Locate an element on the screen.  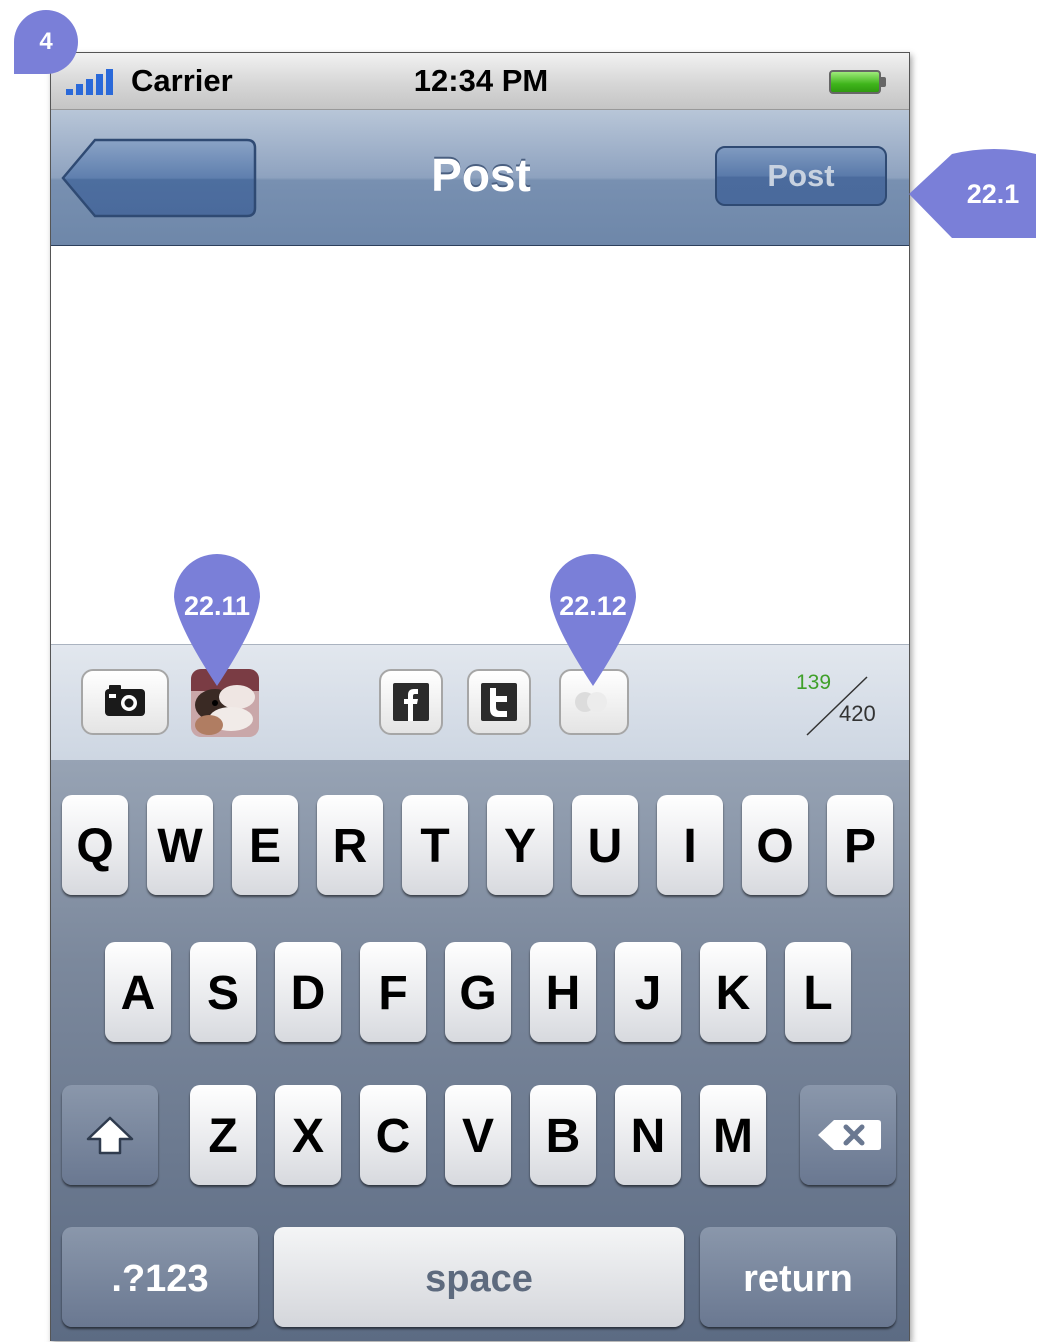
facebook-share-button is located at coordinates (411, 702).